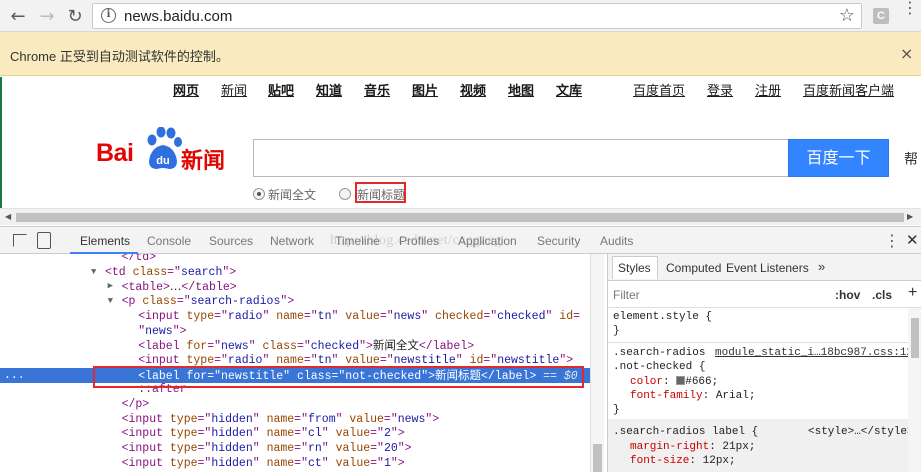  Describe the element at coordinates (914, 390) in the screenshot. I see `styles-scrollbar` at that location.